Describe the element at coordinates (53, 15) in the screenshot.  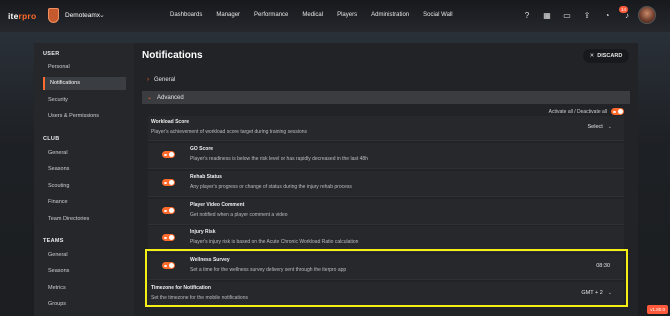
I see `team-crest-icon` at that location.